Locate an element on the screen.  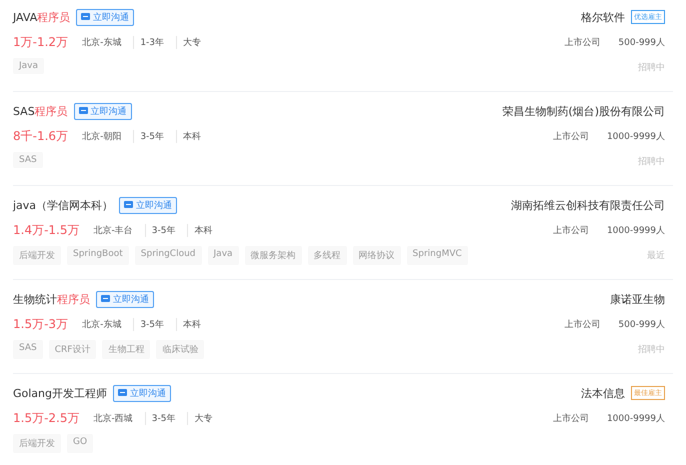
skill-tag: 临床试验 is located at coordinates (180, 349).